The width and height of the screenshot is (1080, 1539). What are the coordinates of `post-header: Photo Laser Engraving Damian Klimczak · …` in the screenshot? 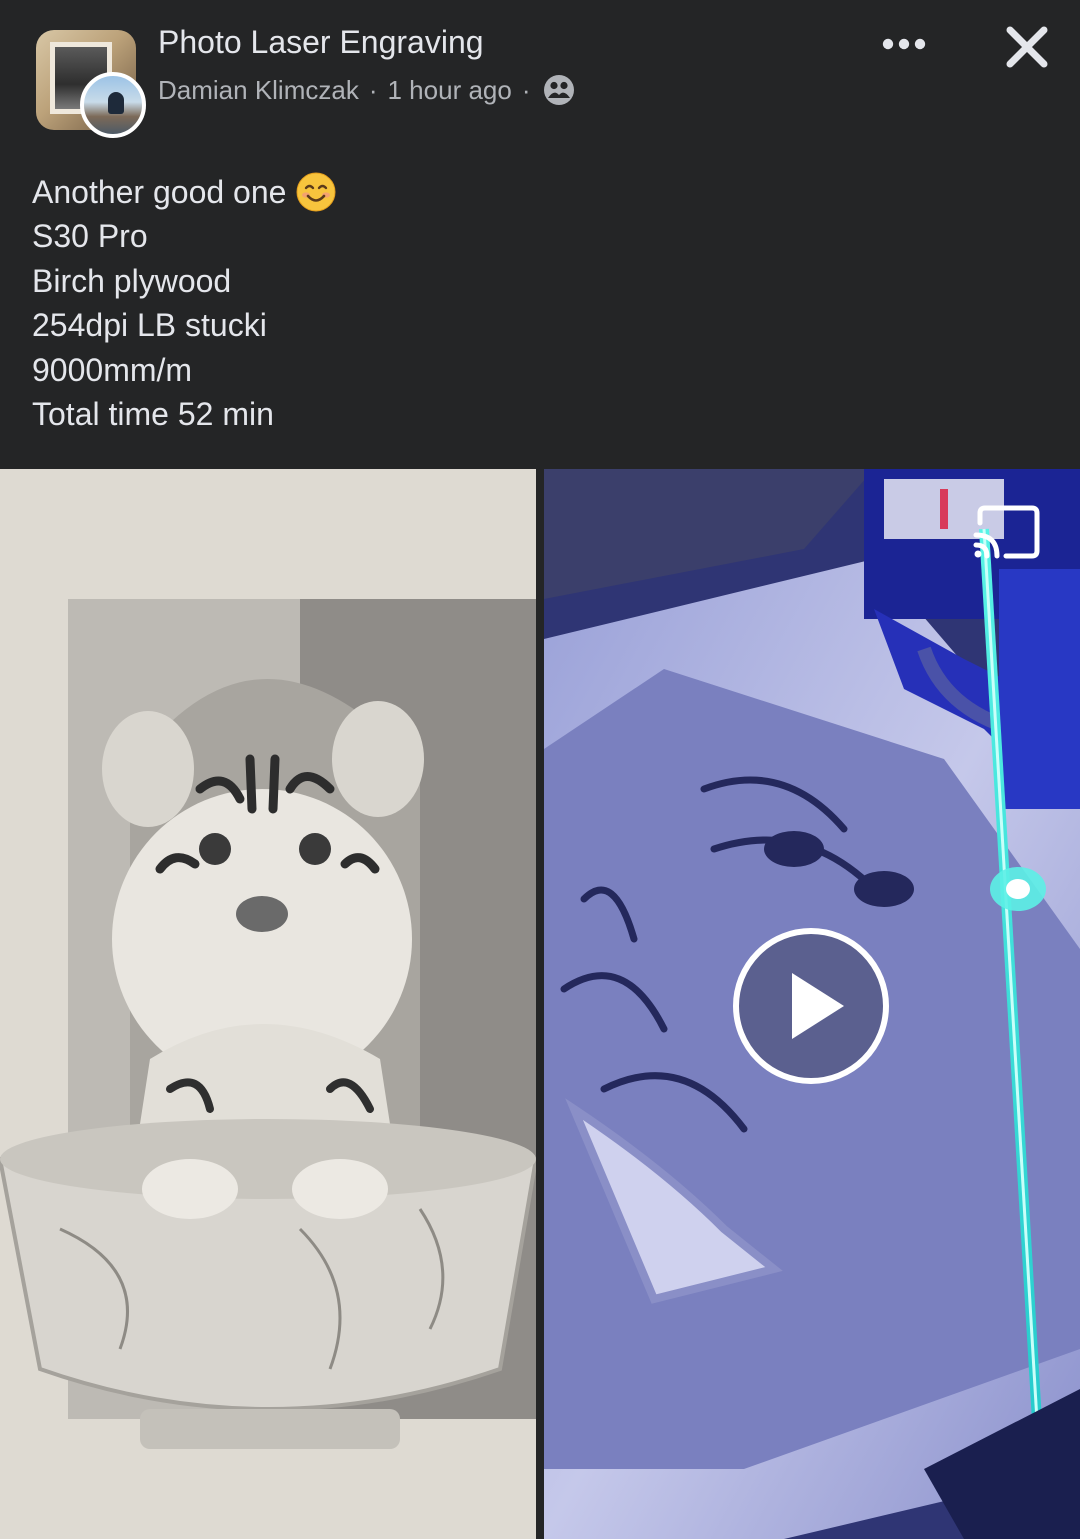 It's located at (540, 75).